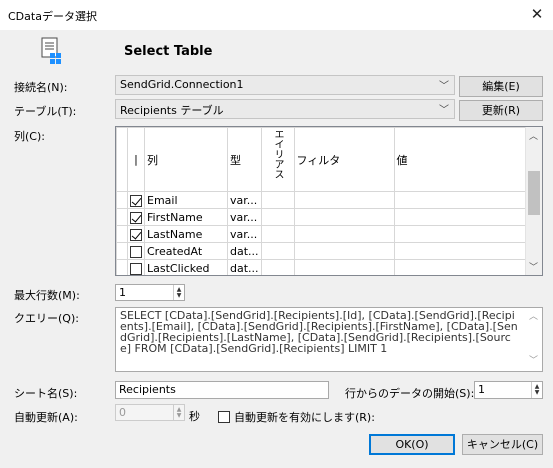 The height and width of the screenshot is (468, 553). Describe the element at coordinates (186, 159) in the screenshot. I see `column-name-header: 列` at that location.